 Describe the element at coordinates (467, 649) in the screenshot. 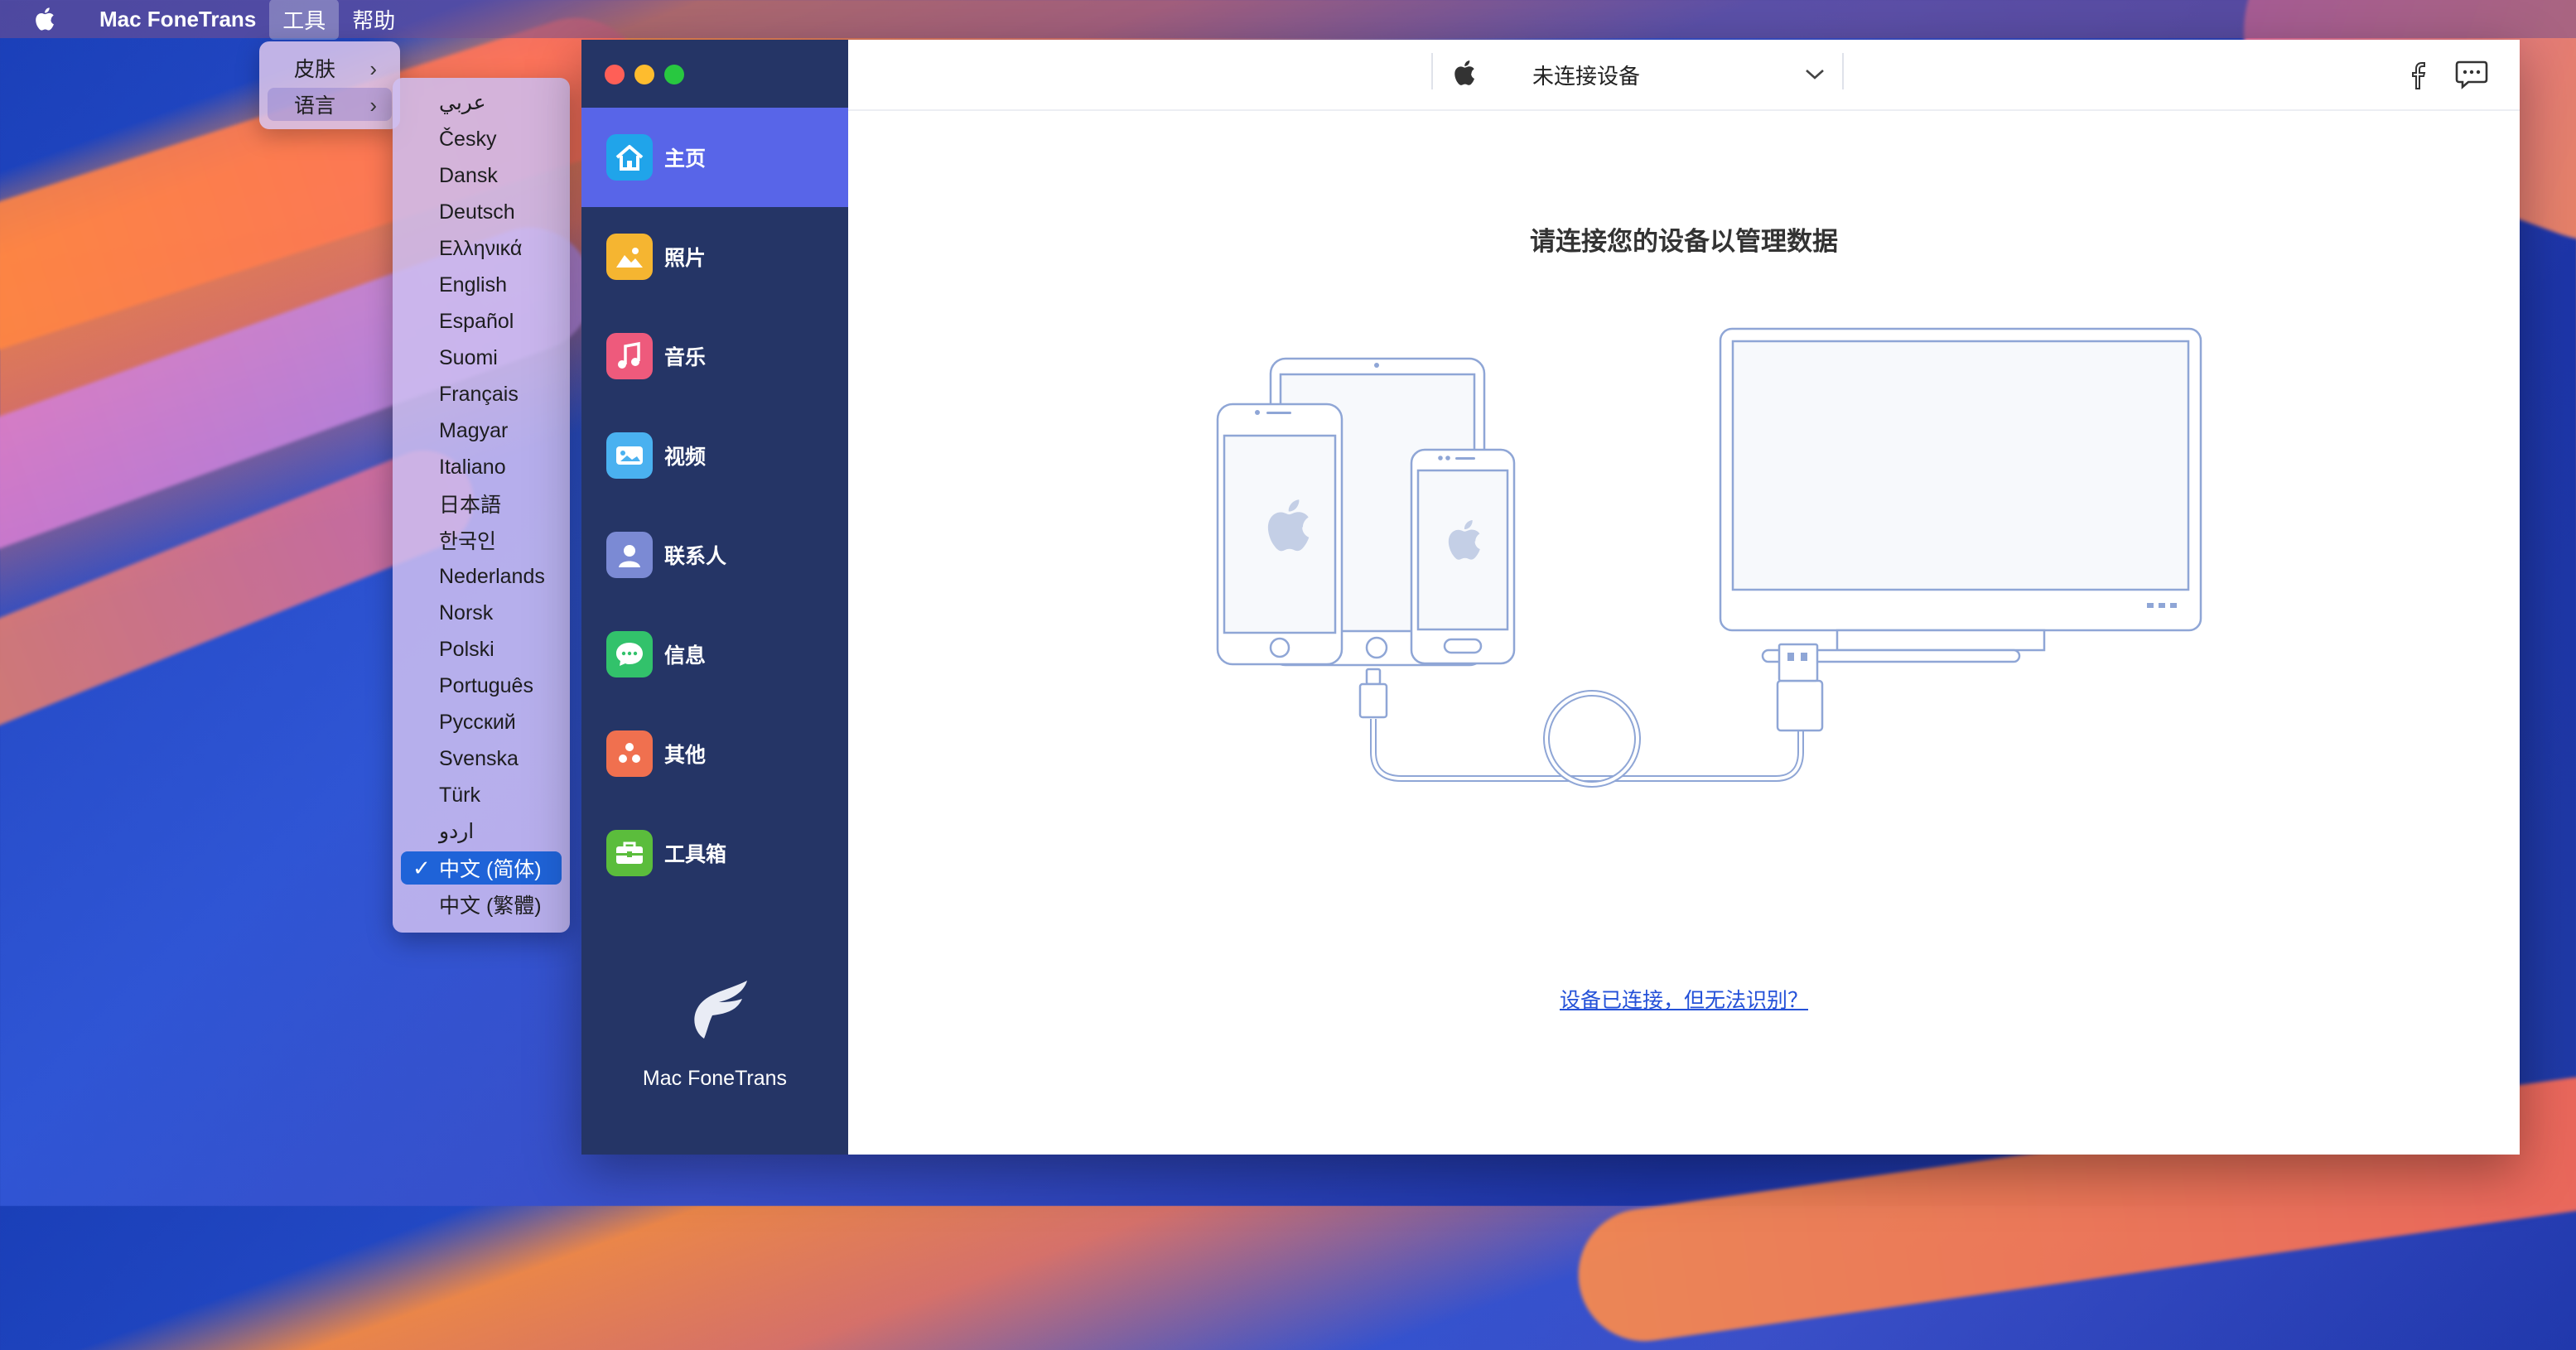

I see `language-label: Polski` at that location.